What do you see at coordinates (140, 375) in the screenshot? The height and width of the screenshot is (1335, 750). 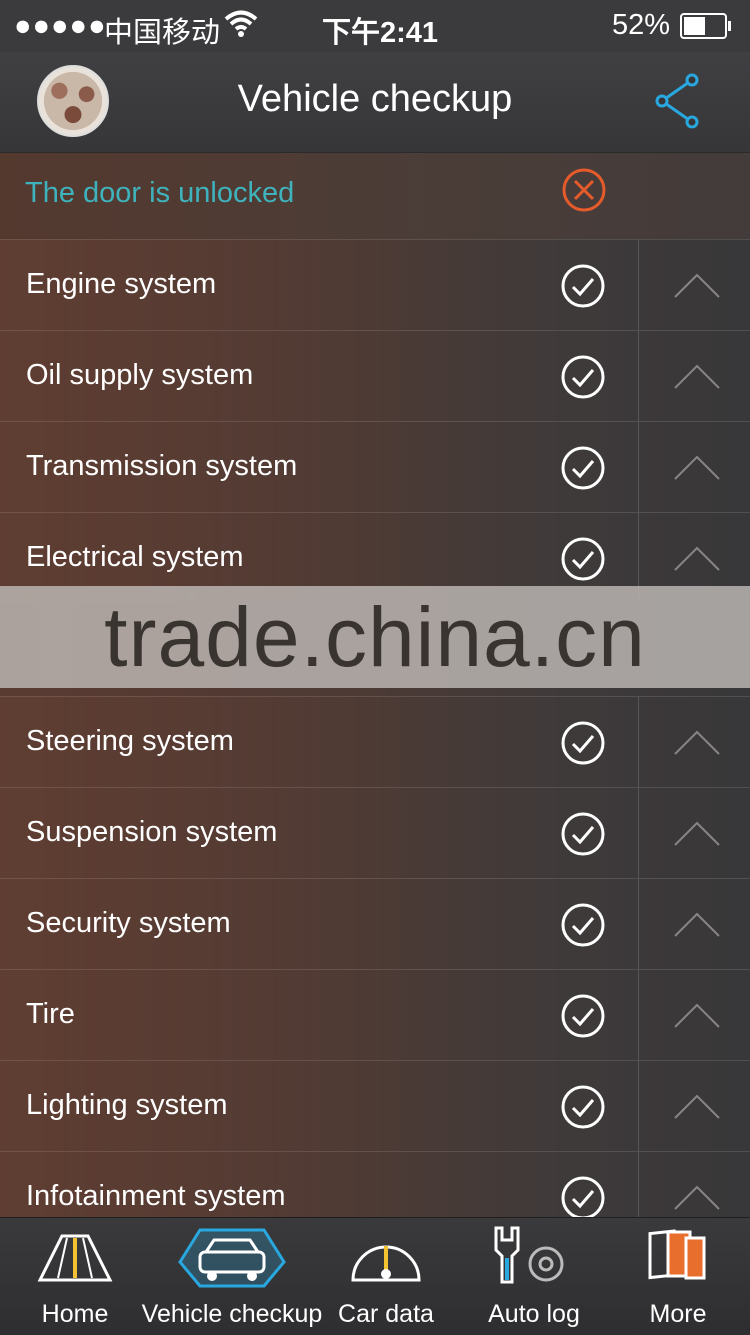 I see `system-label: Oil supply system` at bounding box center [140, 375].